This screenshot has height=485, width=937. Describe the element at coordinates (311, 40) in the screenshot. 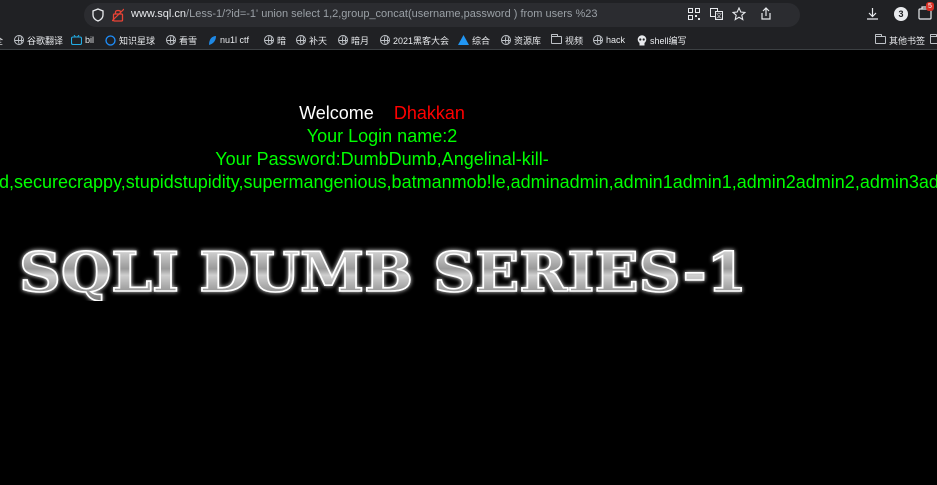

I see `bookmark-item-butian: 补天` at that location.